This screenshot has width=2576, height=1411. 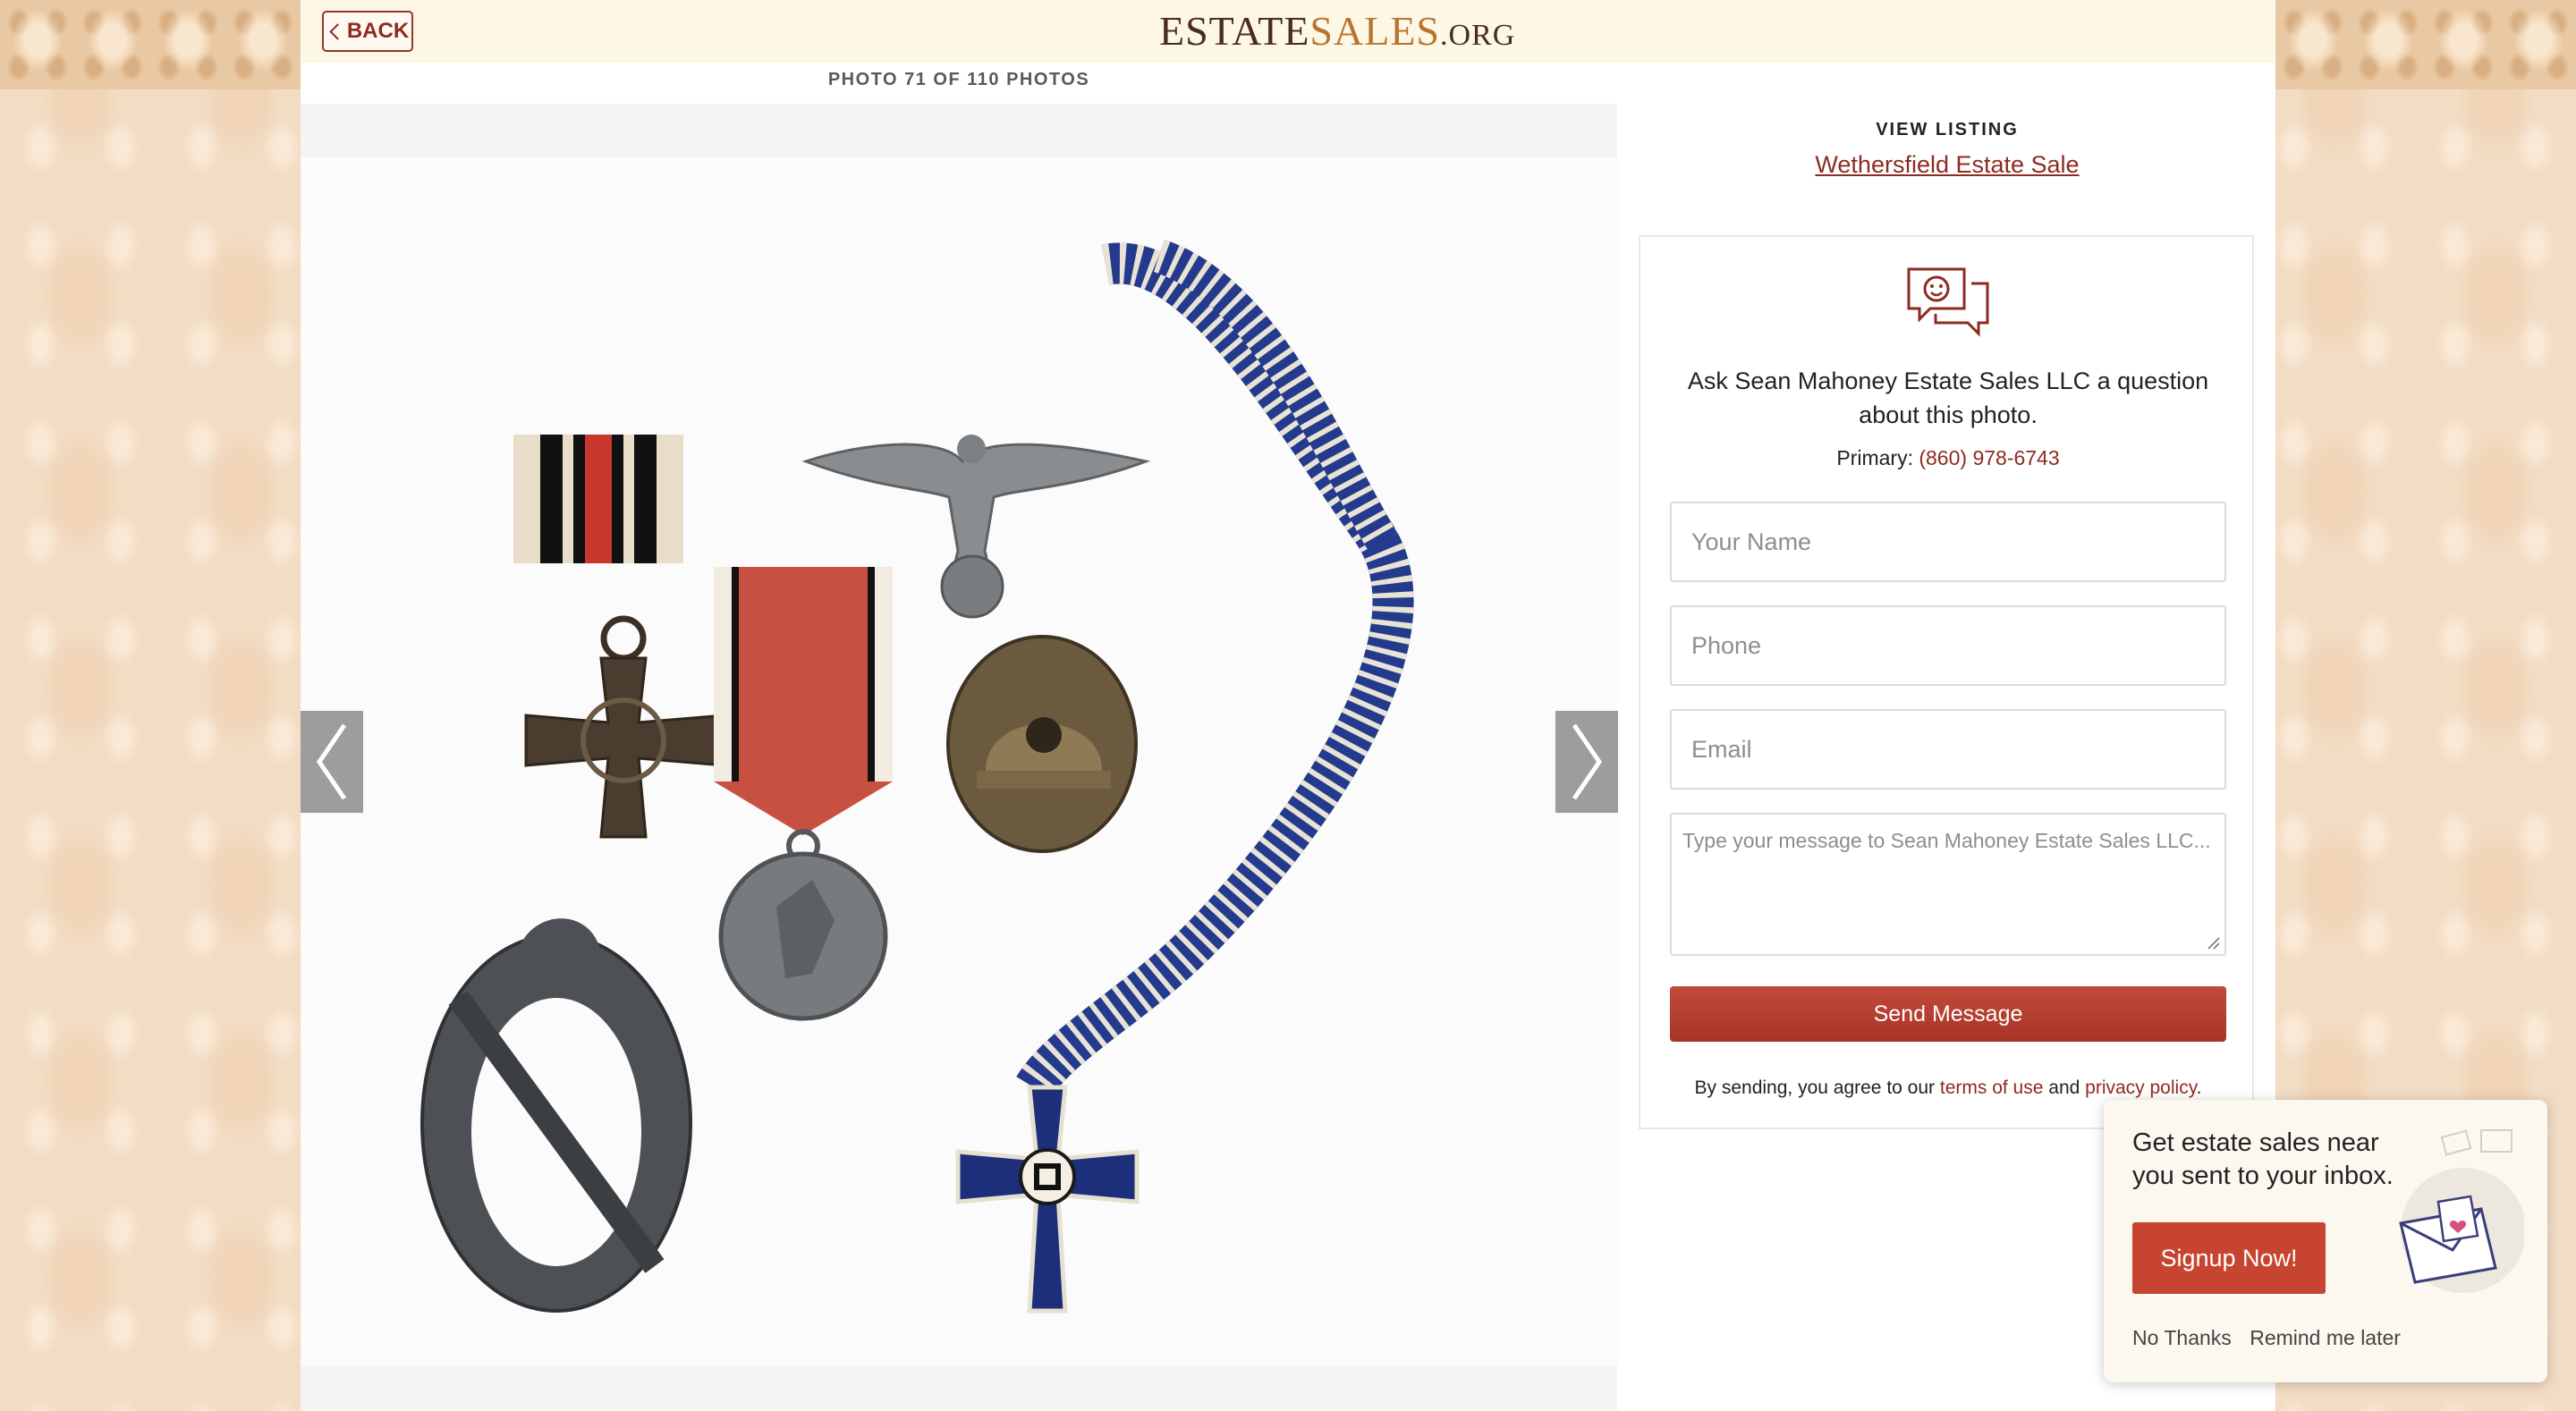 I want to click on phone-input, so click(x=1948, y=645).